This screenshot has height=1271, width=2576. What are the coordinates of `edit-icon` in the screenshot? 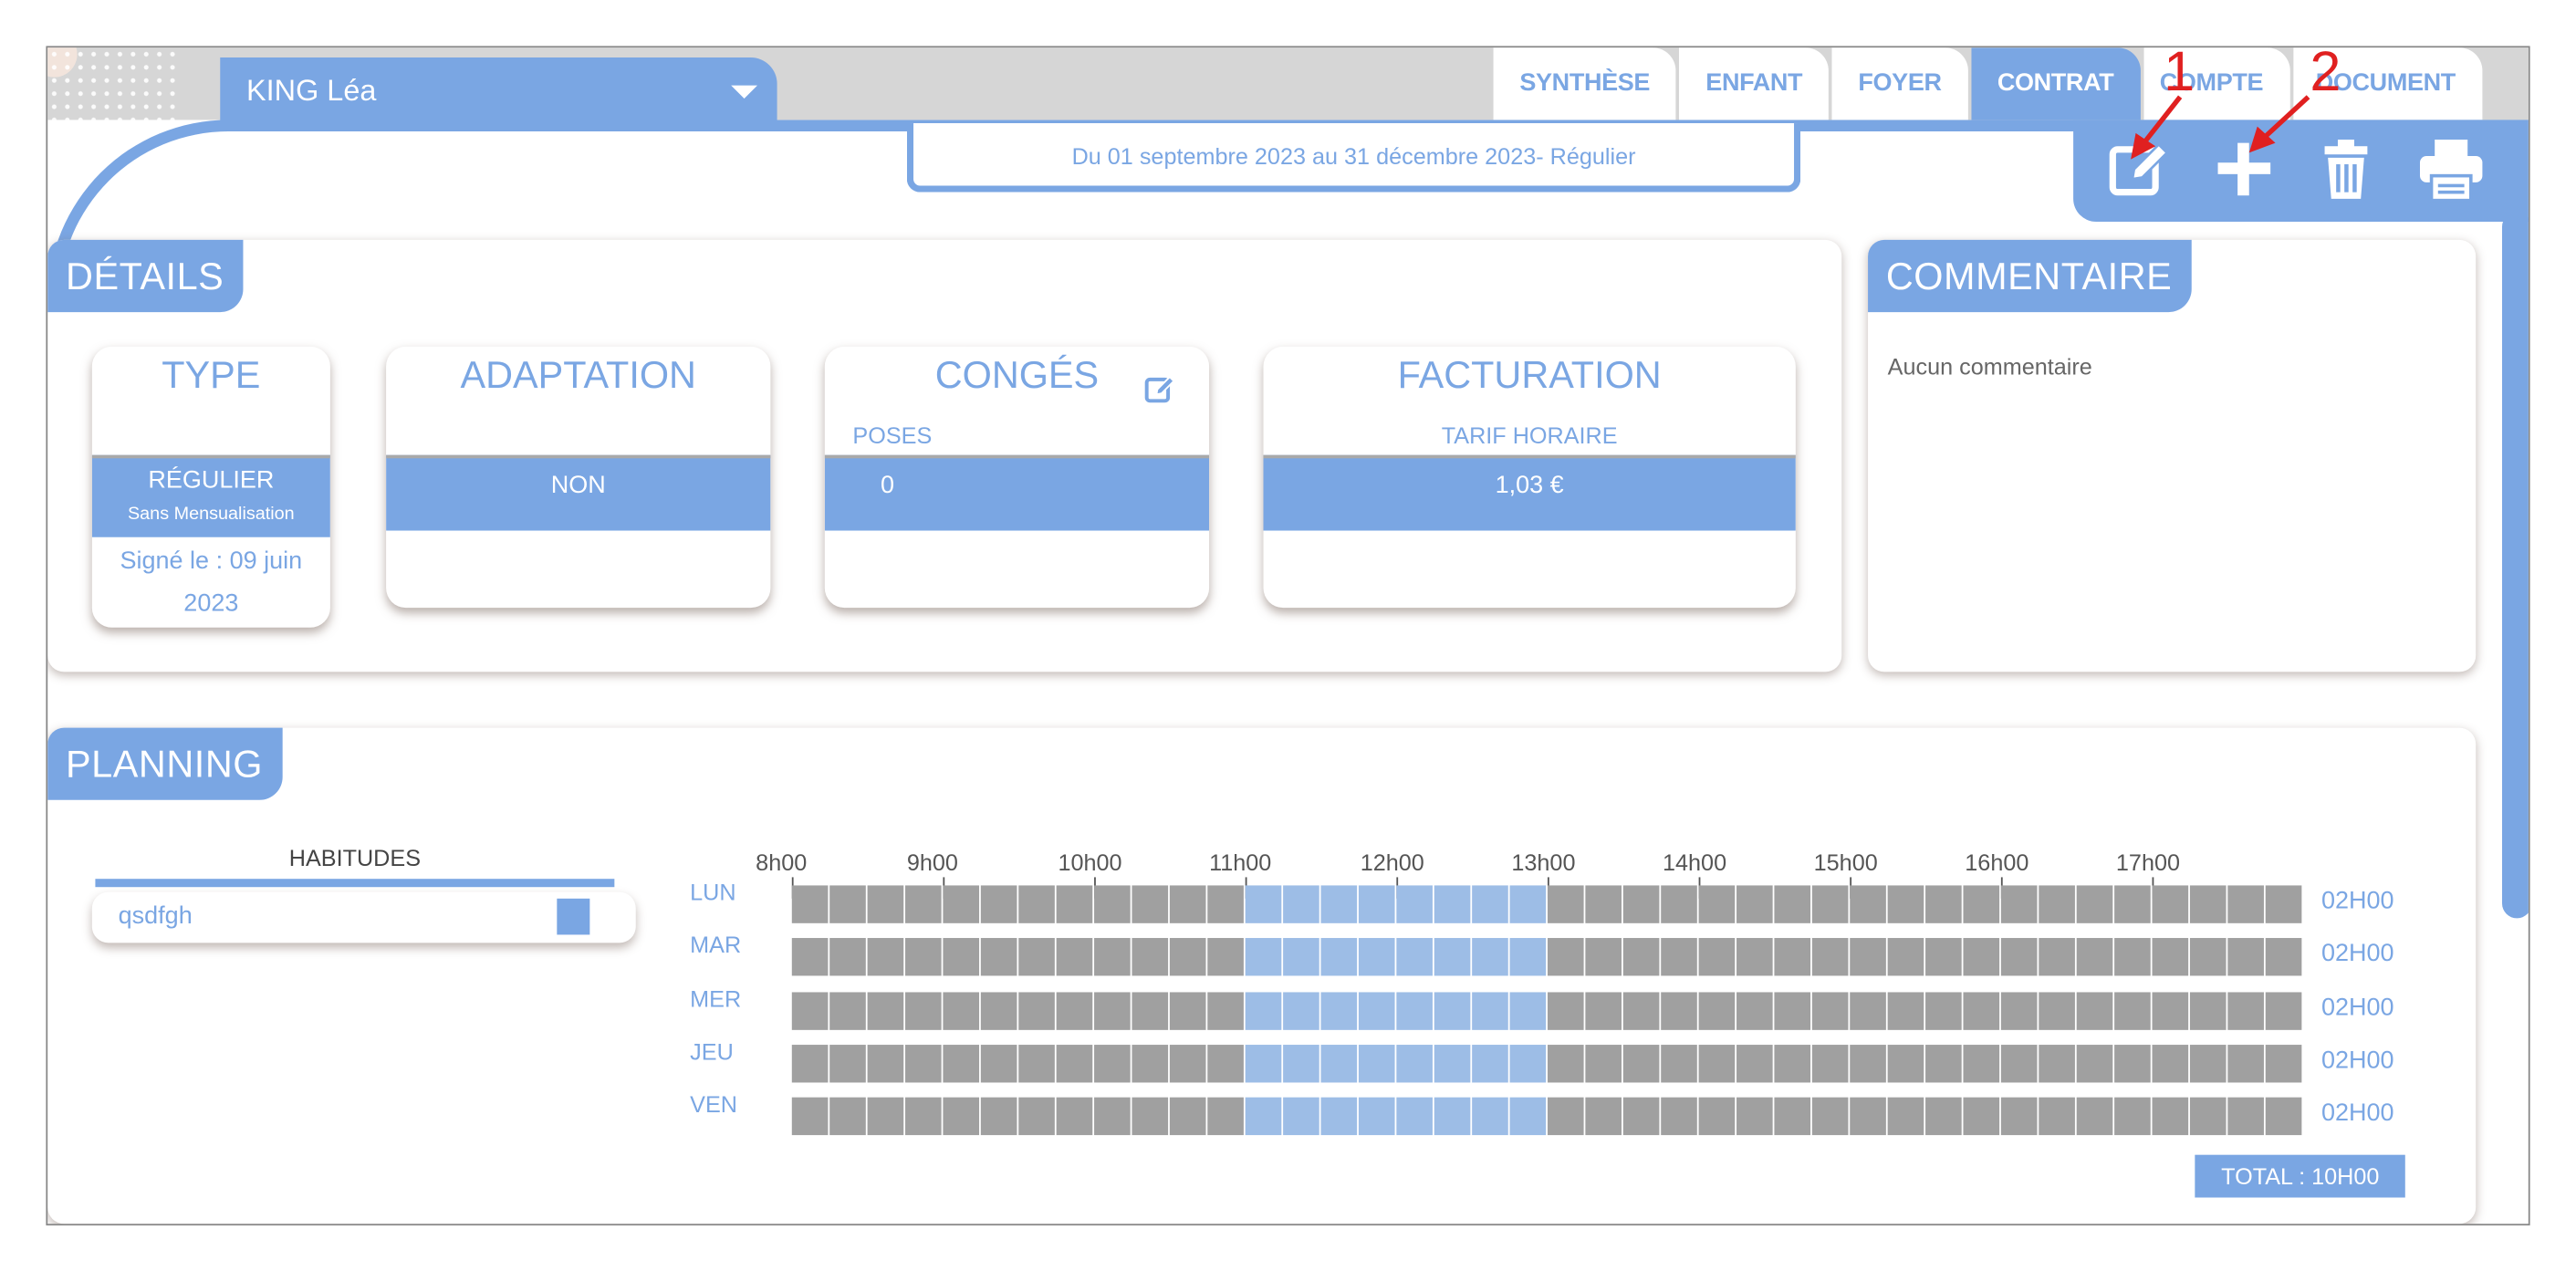 It's located at (1159, 389).